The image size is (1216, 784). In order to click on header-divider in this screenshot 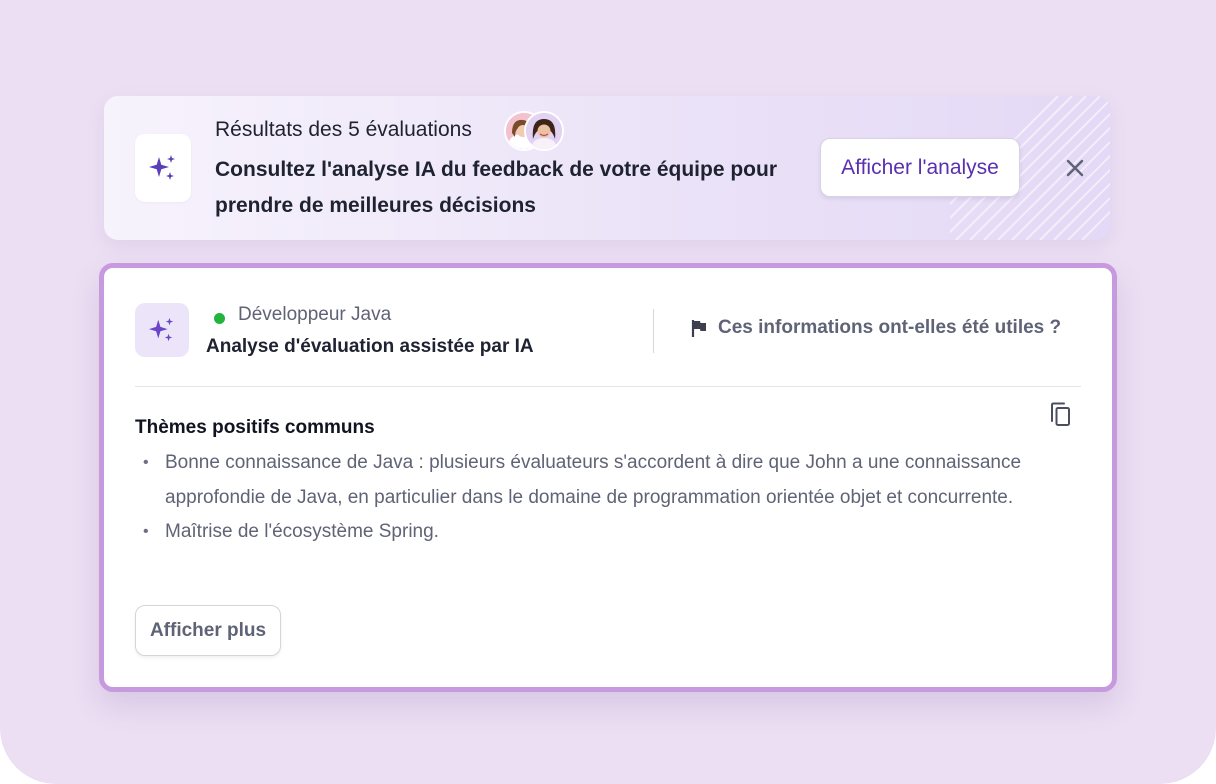, I will do `click(653, 331)`.